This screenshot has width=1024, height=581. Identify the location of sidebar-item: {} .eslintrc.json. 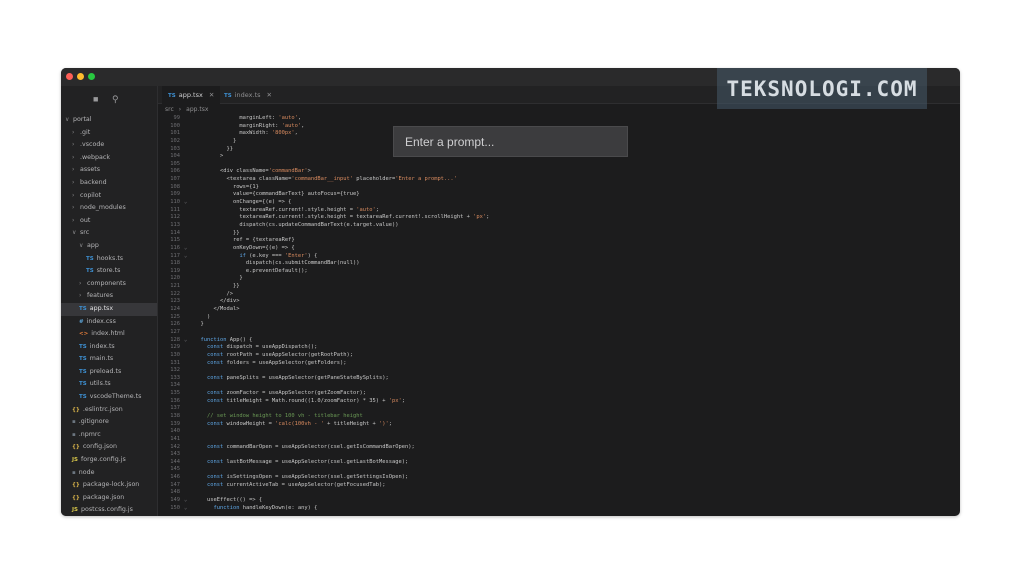
(109, 410).